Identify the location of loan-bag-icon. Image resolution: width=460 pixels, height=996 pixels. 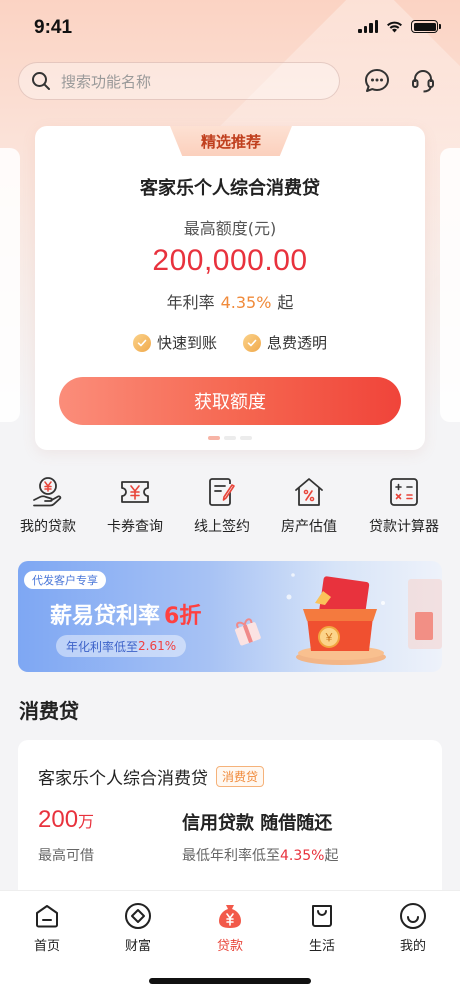
(230, 916).